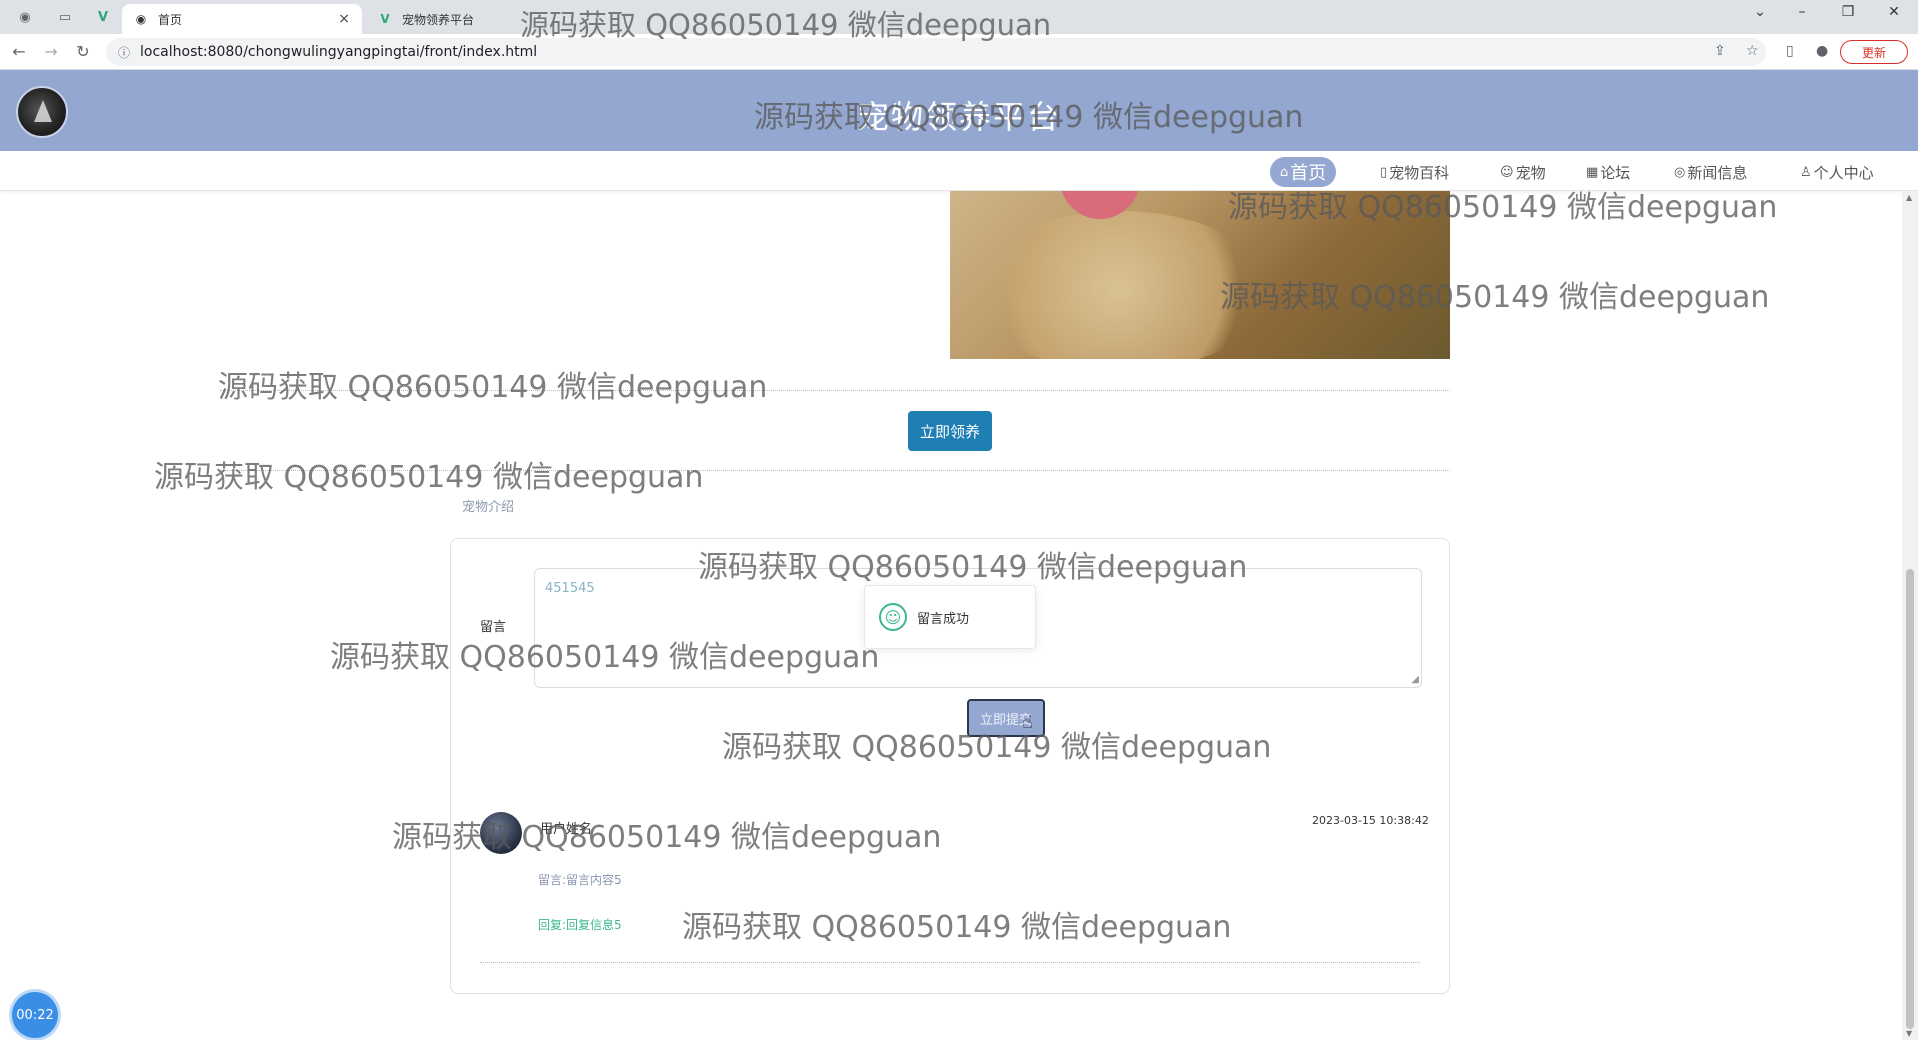  I want to click on nav-item-pet-encyclopedia: ▯ 宠物百科, so click(1414, 172).